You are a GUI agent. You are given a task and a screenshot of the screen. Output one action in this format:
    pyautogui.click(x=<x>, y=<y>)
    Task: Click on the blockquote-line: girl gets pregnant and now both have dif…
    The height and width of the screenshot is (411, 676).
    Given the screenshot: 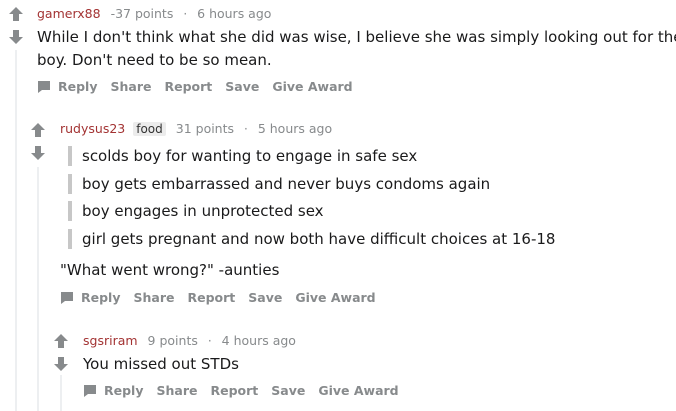 What is the action you would take?
    pyautogui.click(x=311, y=239)
    